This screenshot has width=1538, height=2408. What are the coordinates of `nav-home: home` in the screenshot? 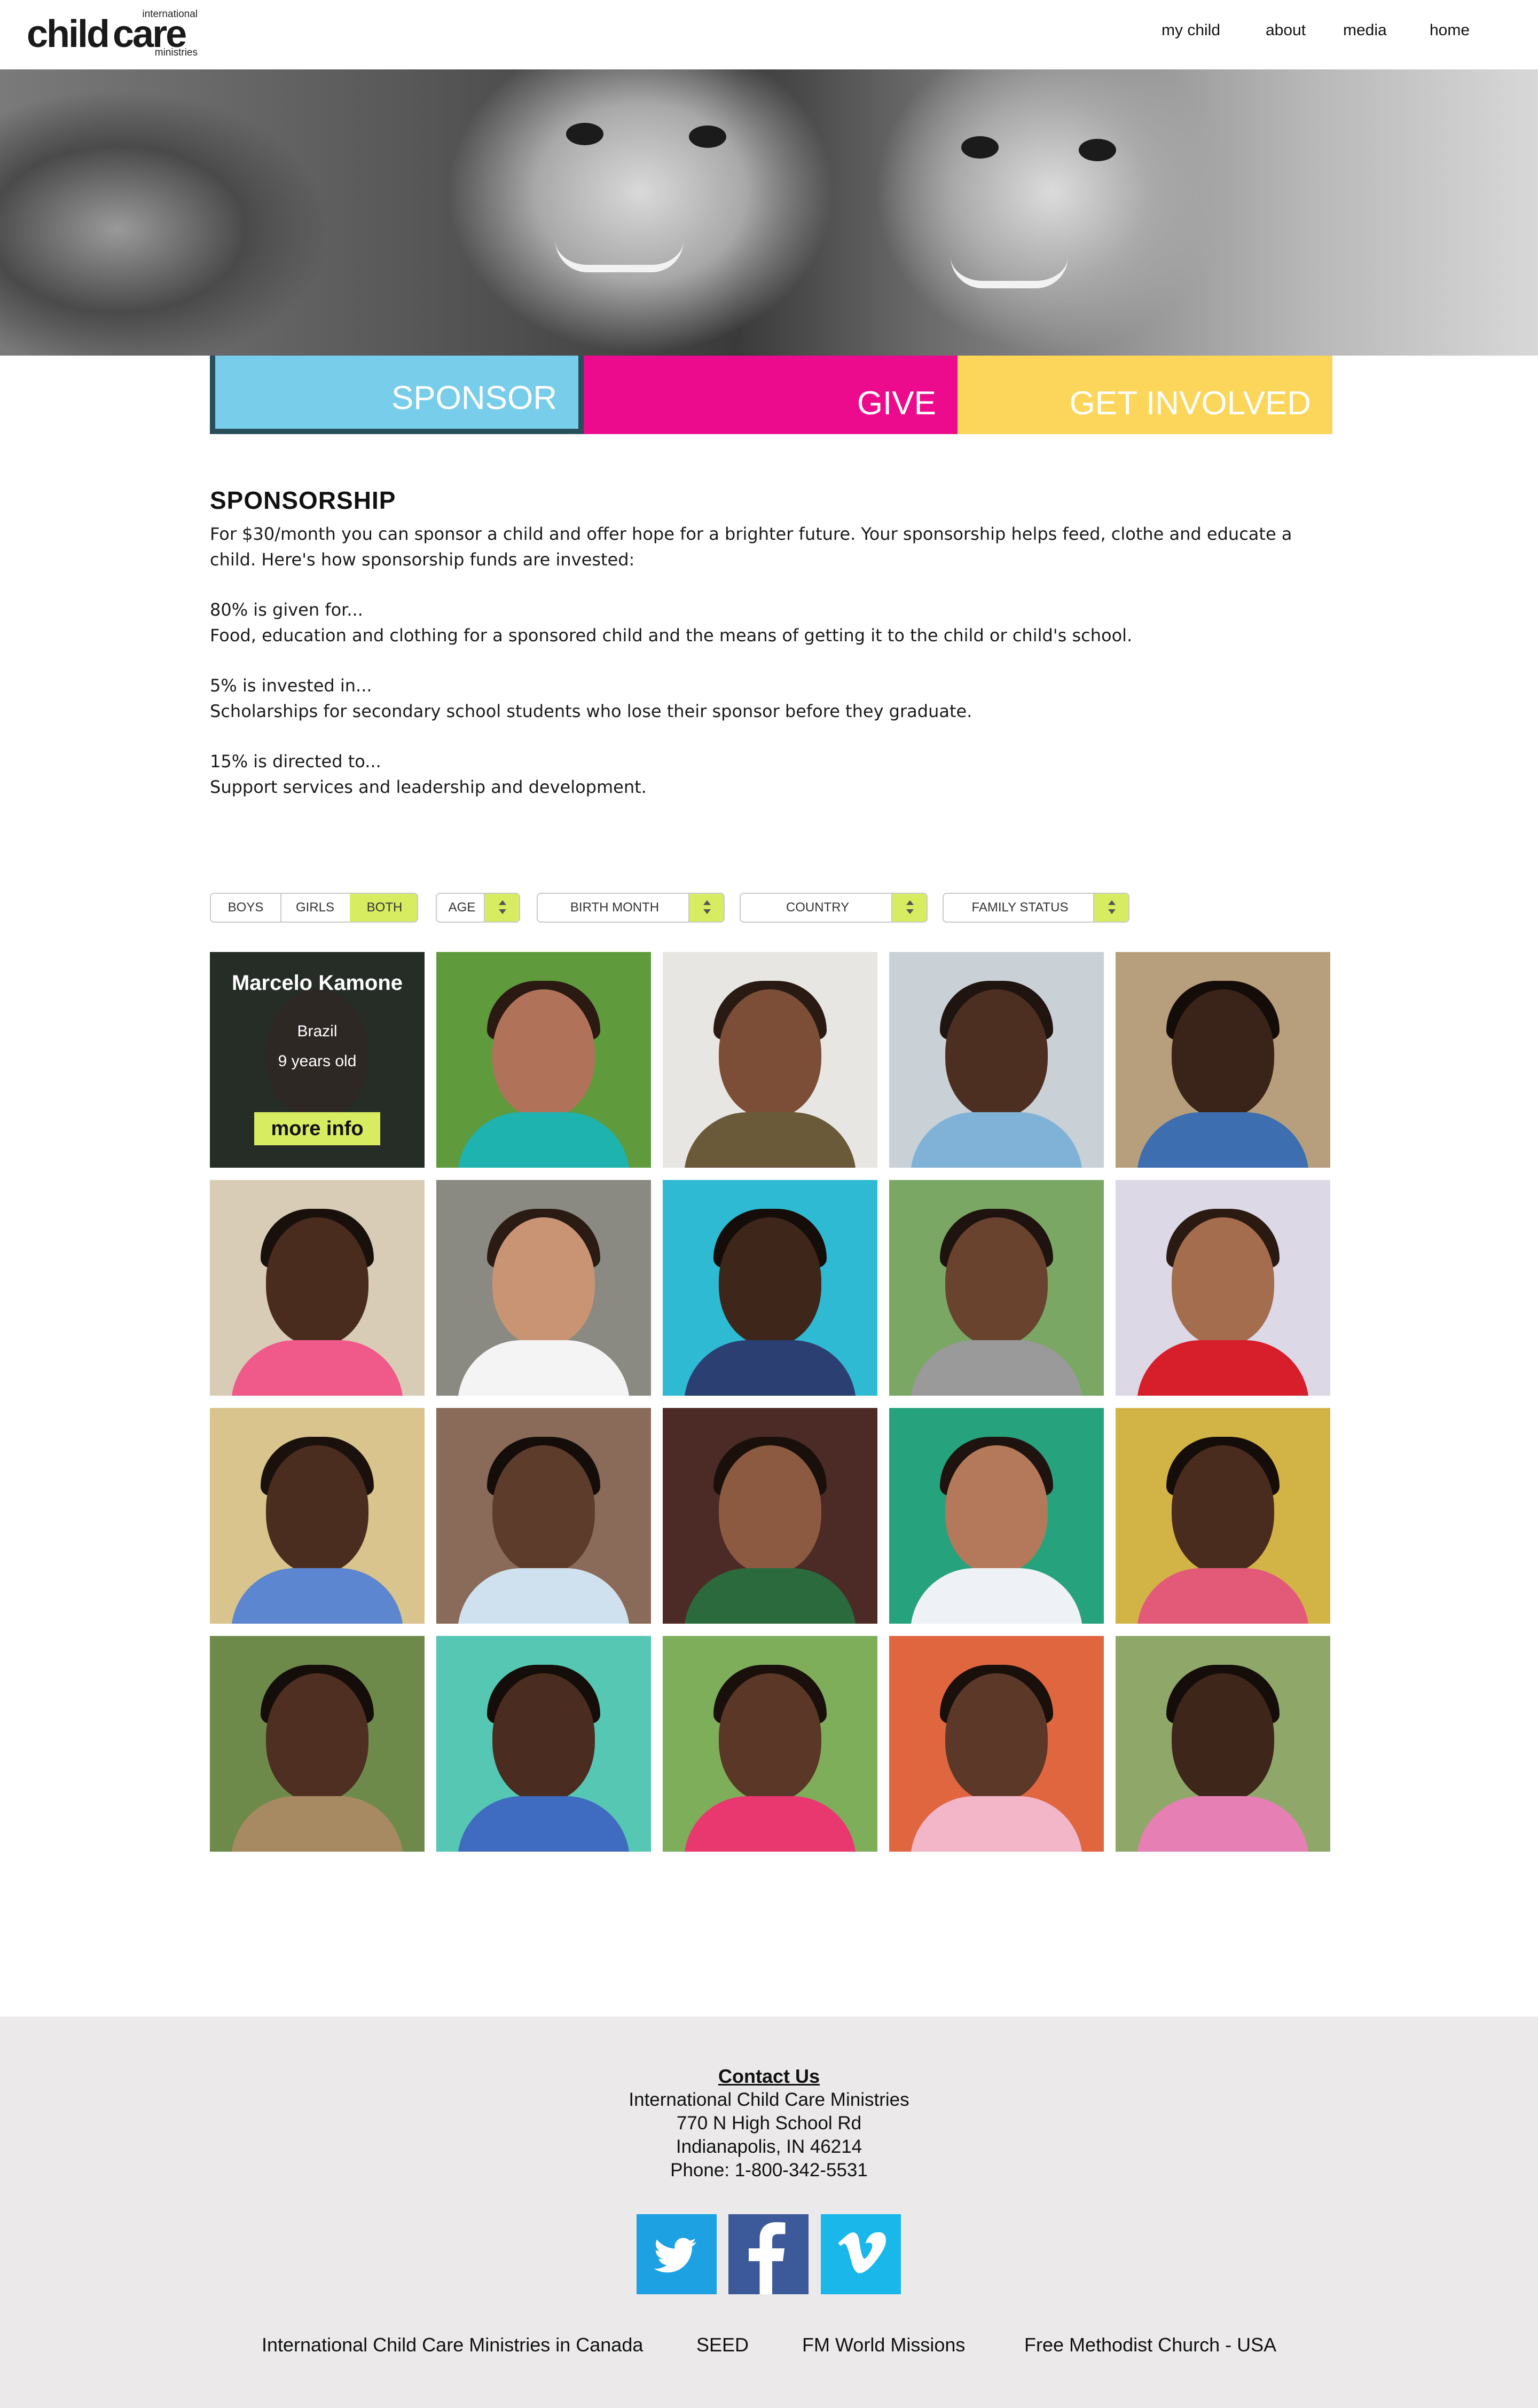 It's located at (1450, 30).